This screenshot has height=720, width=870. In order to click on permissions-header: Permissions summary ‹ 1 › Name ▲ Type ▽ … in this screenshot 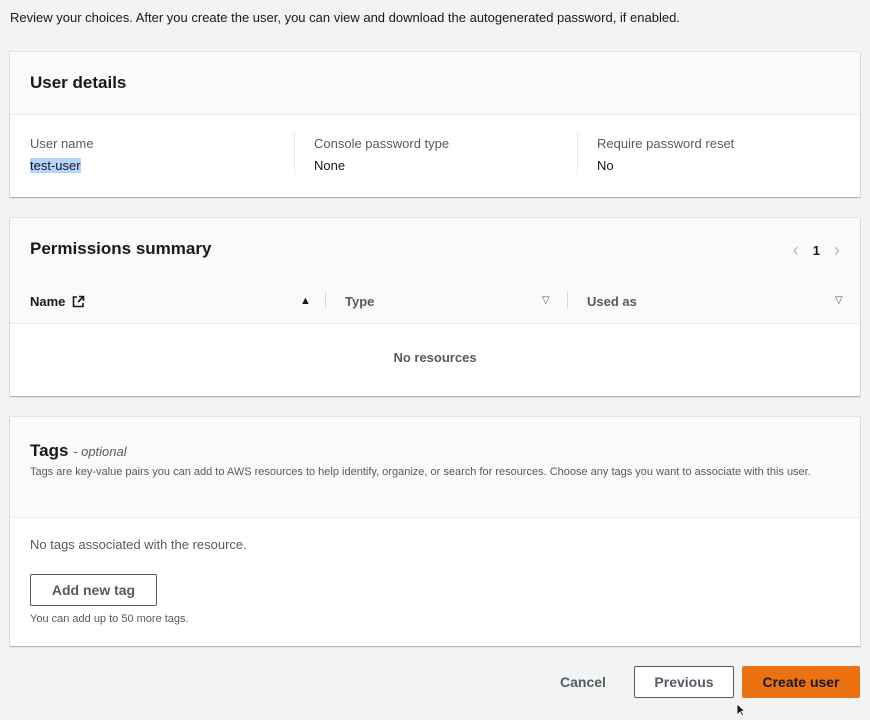, I will do `click(435, 271)`.